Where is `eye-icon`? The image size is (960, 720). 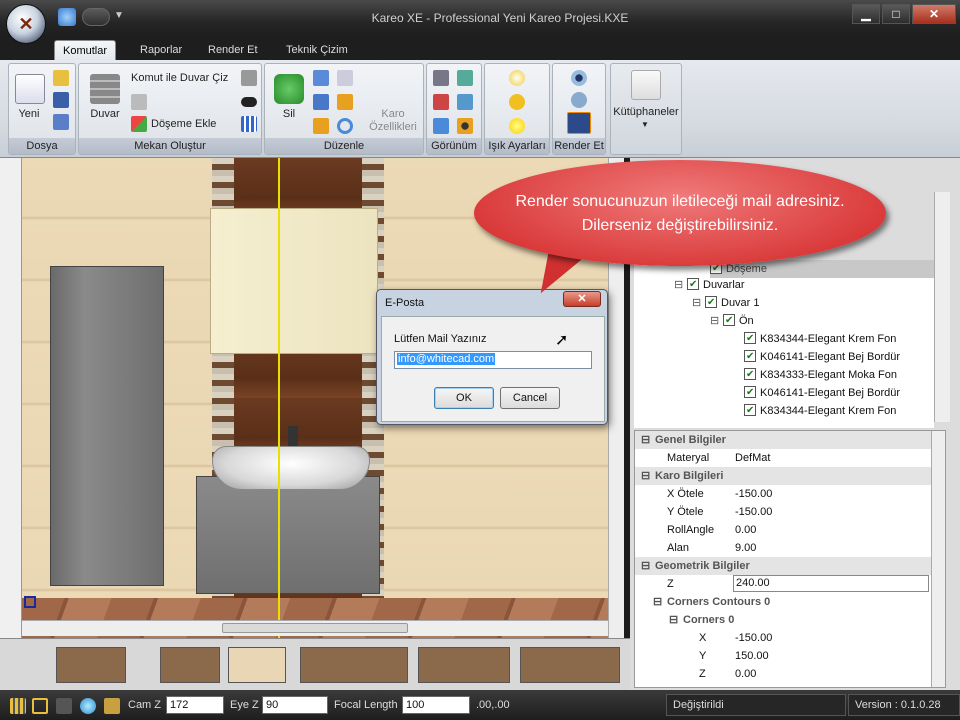
eye-icon is located at coordinates (465, 126).